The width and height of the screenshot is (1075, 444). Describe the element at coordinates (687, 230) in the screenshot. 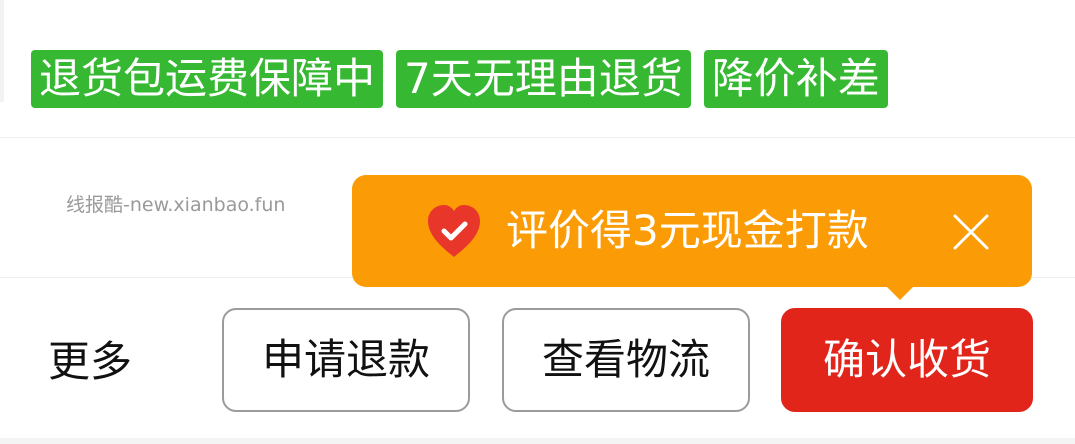

I see `tooltip-text: 评价得3元现金打款` at that location.